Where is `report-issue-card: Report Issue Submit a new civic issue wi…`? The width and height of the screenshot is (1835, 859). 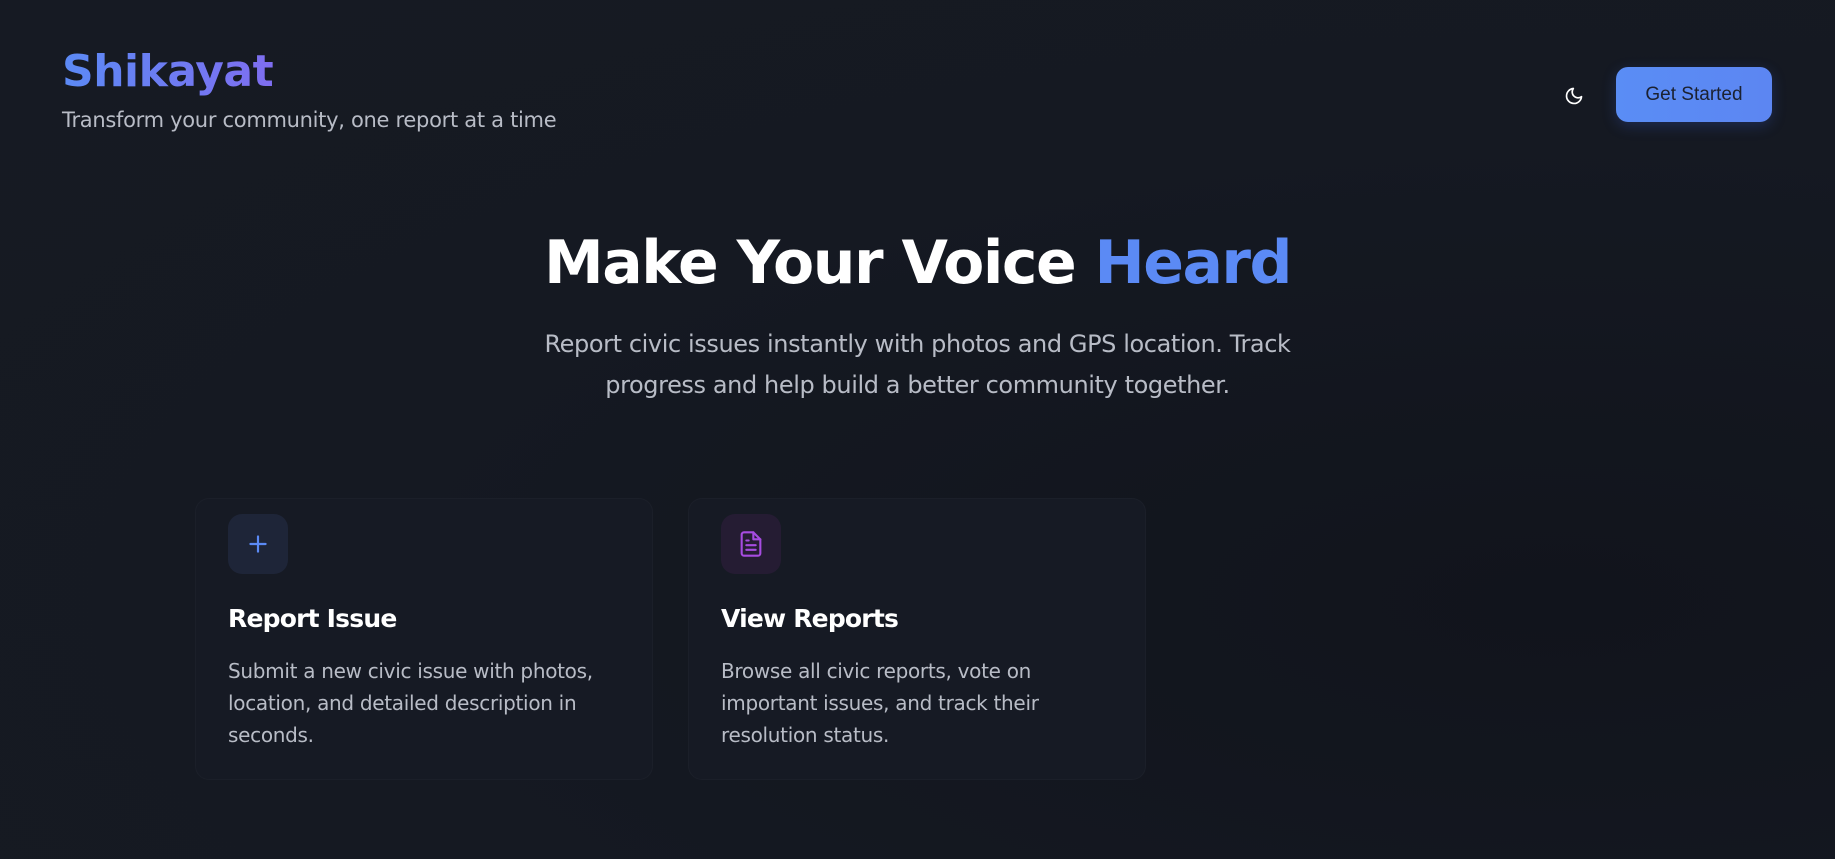 report-issue-card: Report Issue Submit a new civic issue wi… is located at coordinates (424, 639).